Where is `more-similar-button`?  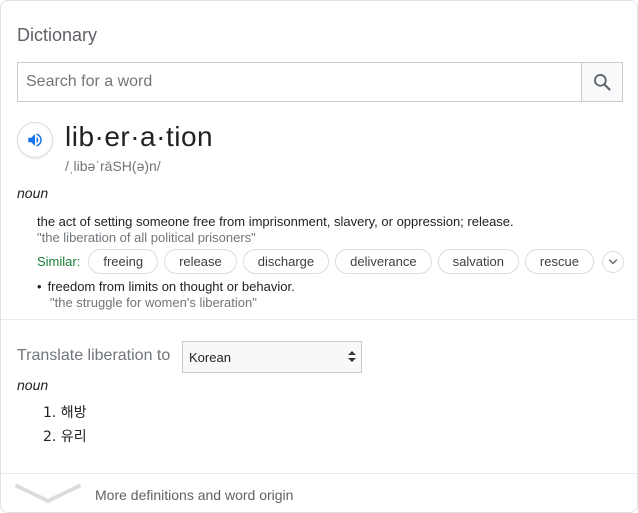 more-similar-button is located at coordinates (612, 261).